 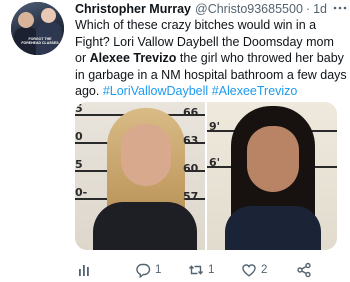 I want to click on reply-count: 1, so click(x=158, y=270).